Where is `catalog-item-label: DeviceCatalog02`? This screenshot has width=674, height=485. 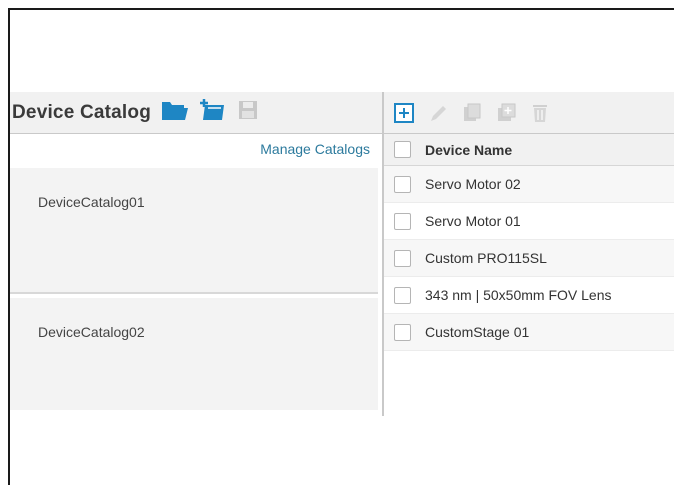
catalog-item-label: DeviceCatalog02 is located at coordinates (91, 332).